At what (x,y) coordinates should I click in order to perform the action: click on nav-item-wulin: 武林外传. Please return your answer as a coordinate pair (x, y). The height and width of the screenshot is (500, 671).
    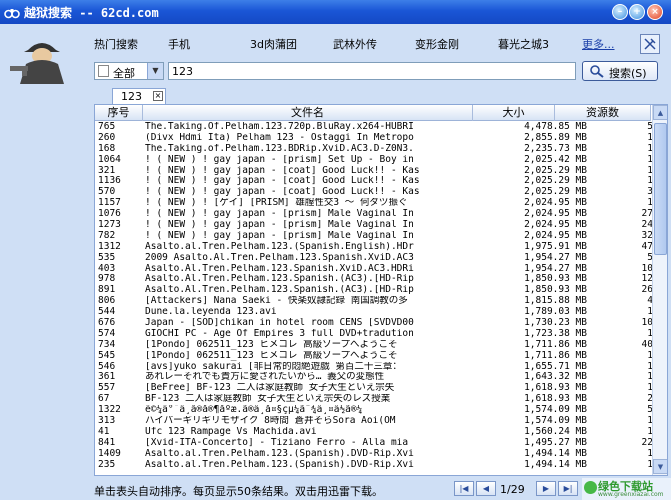
    Looking at the image, I should click on (355, 44).